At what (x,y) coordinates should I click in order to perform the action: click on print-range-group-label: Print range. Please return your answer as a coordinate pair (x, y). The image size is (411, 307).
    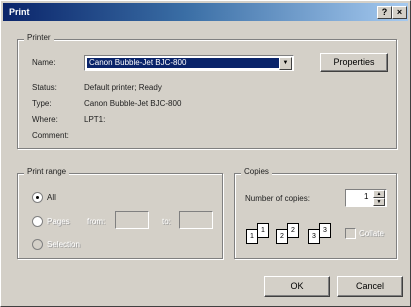
    Looking at the image, I should click on (47, 171).